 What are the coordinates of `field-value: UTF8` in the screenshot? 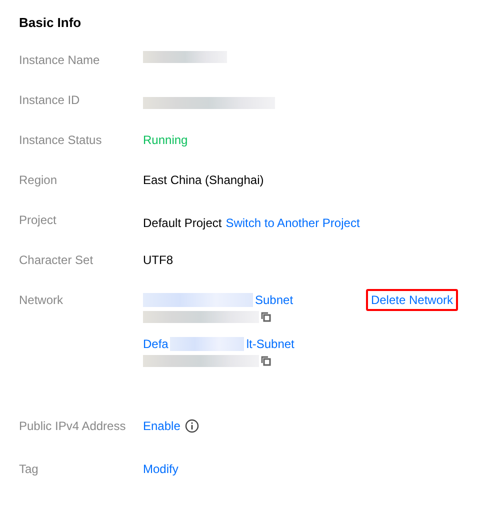 It's located at (158, 260).